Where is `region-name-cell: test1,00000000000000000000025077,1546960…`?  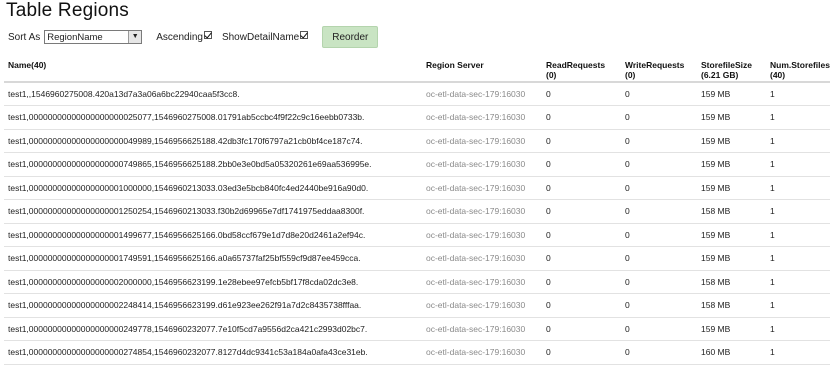 region-name-cell: test1,00000000000000000000025077,1546960… is located at coordinates (213, 117).